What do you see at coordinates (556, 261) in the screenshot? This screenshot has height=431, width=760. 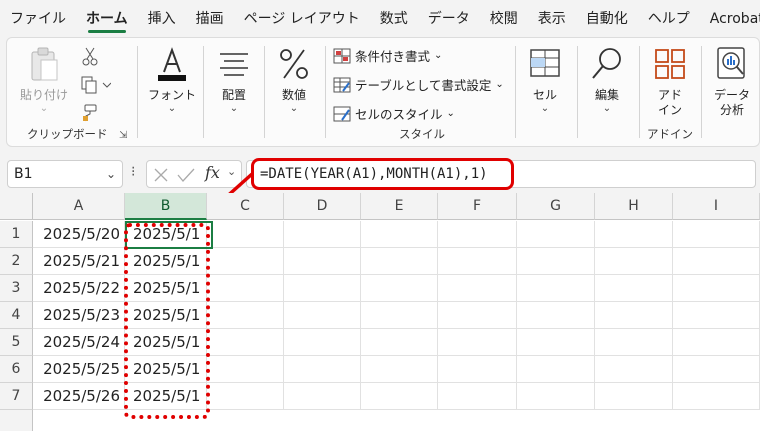 I see `cell-g2` at bounding box center [556, 261].